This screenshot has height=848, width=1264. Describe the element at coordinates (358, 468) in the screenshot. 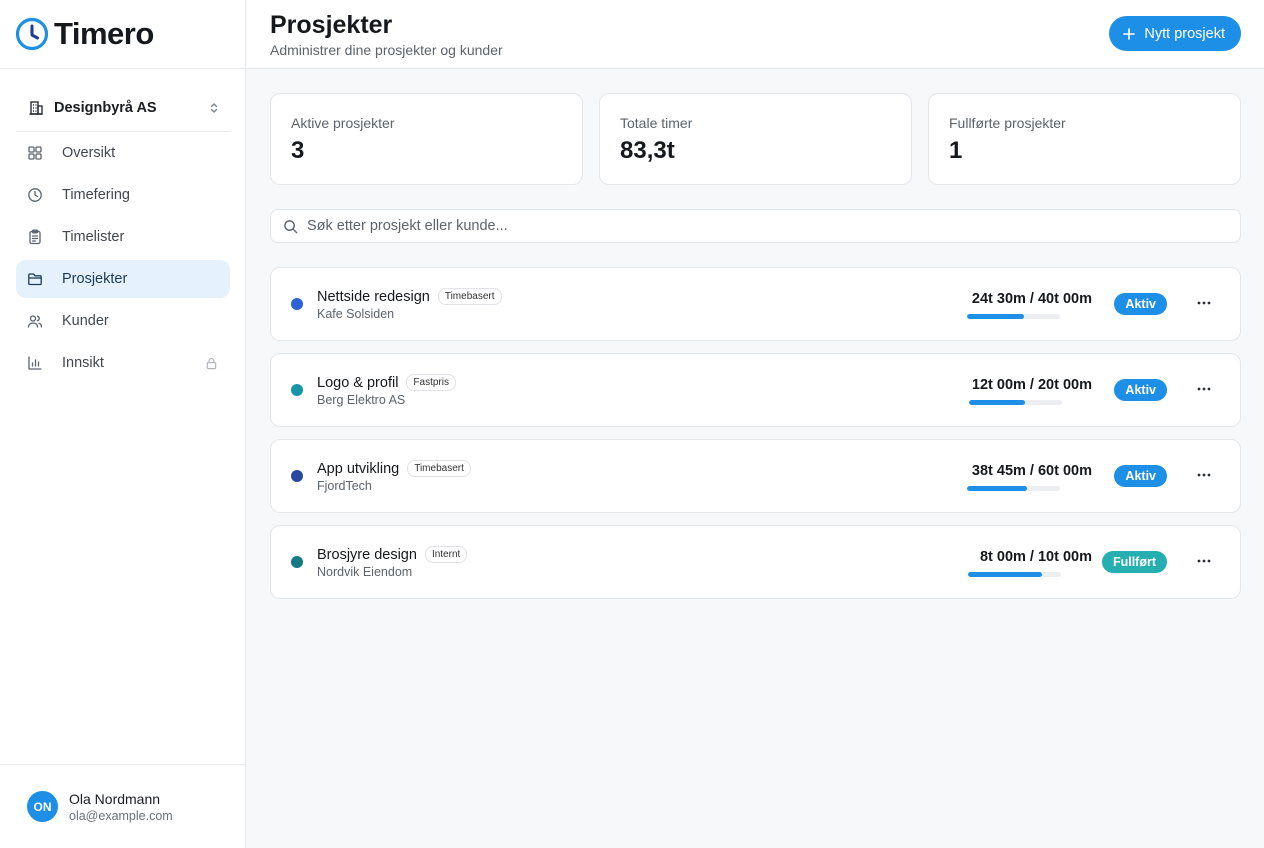

I see `project-name: App utvikling` at that location.